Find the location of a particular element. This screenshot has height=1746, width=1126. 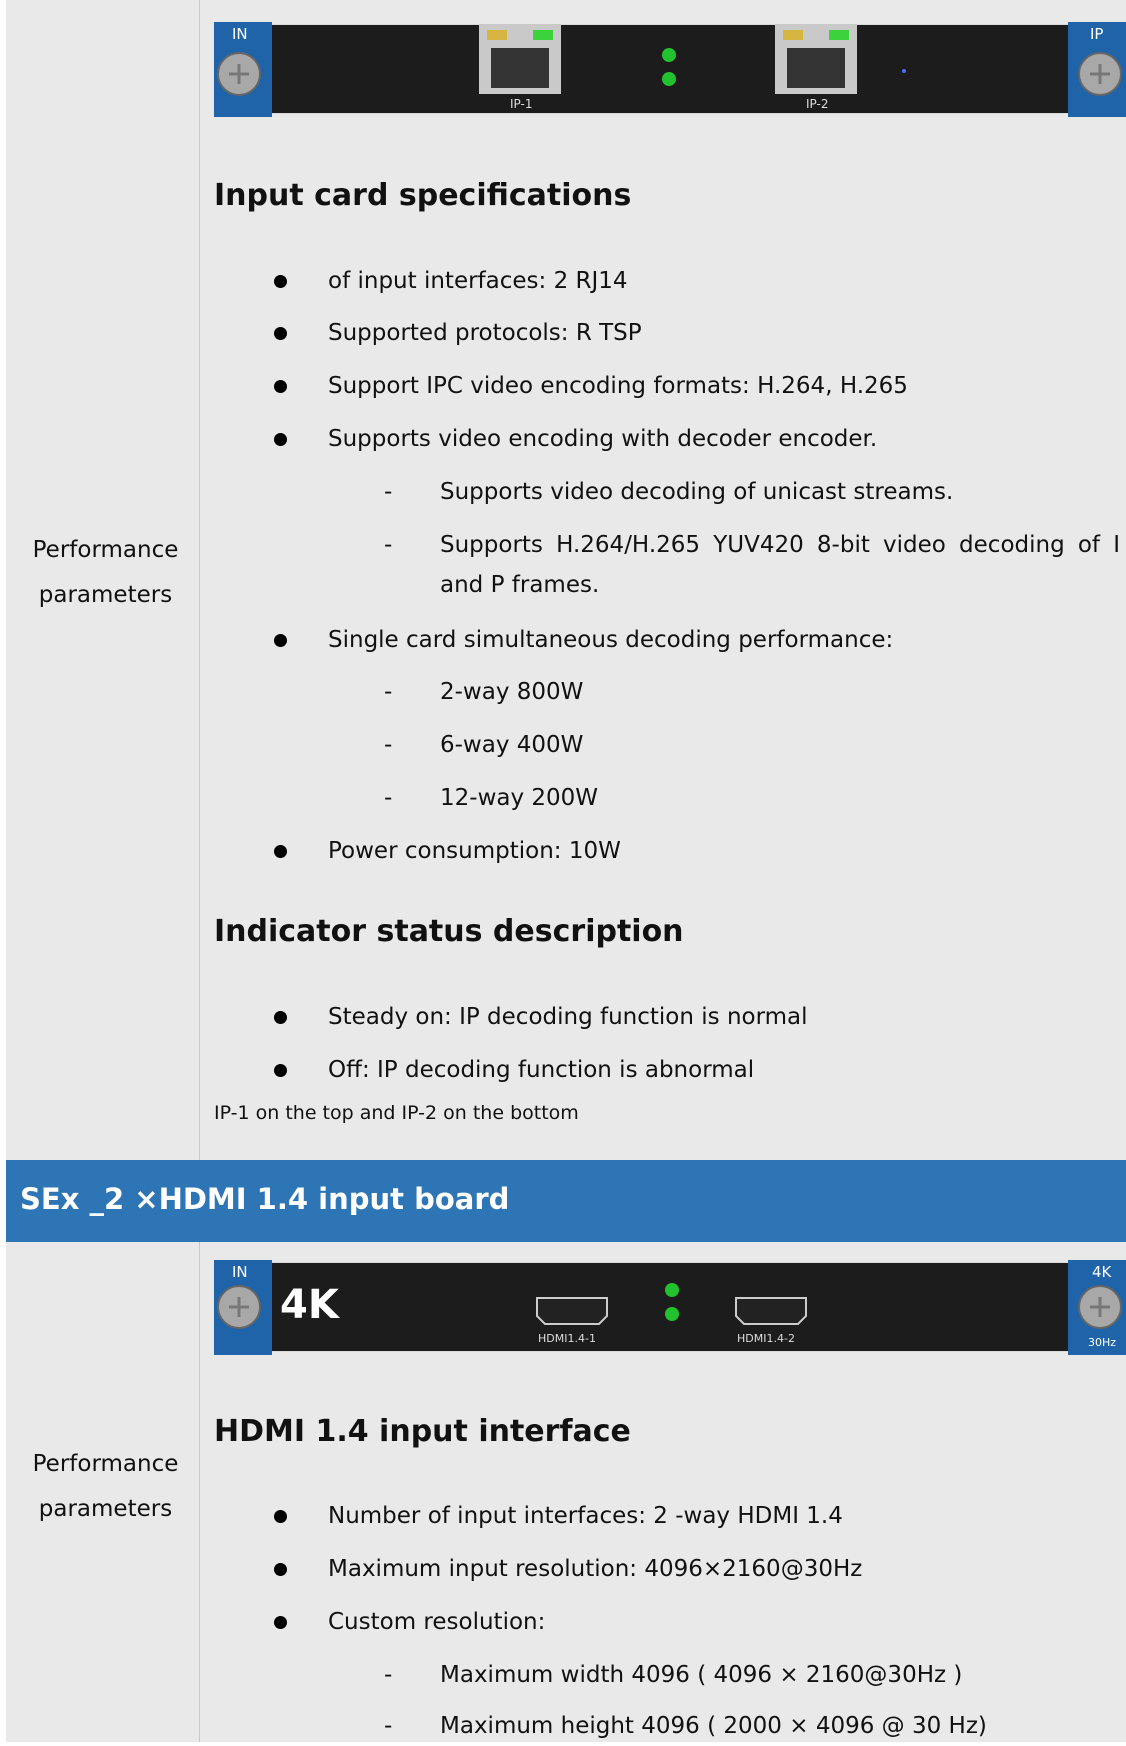

port-label-ip2: IP-2 is located at coordinates (817, 104).